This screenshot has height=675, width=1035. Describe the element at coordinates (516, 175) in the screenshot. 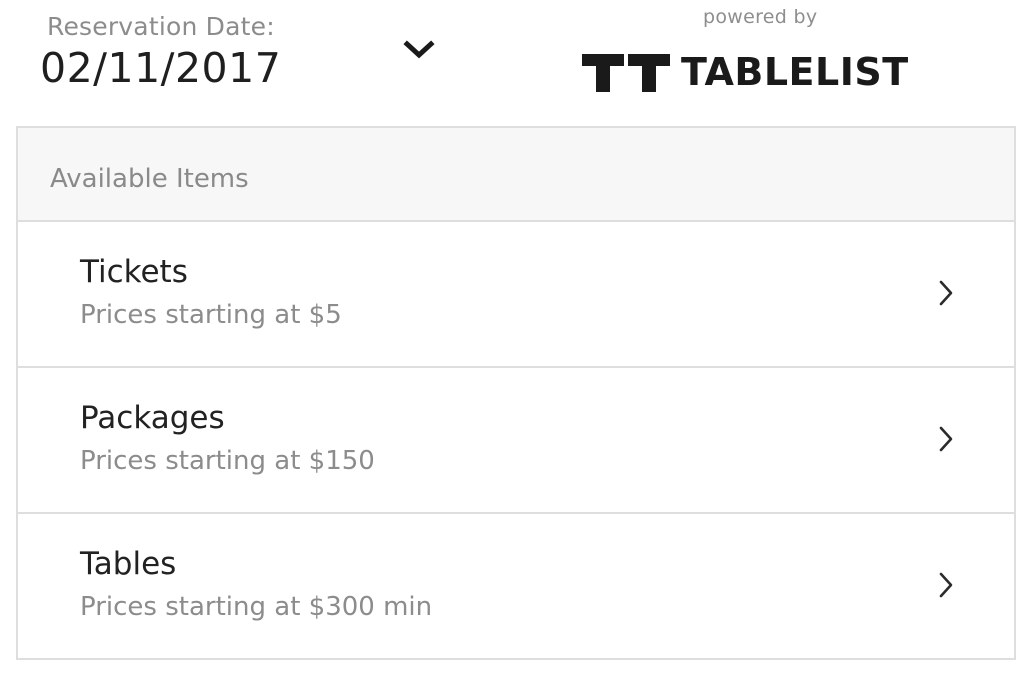

I see `panel-header: Available Items` at that location.